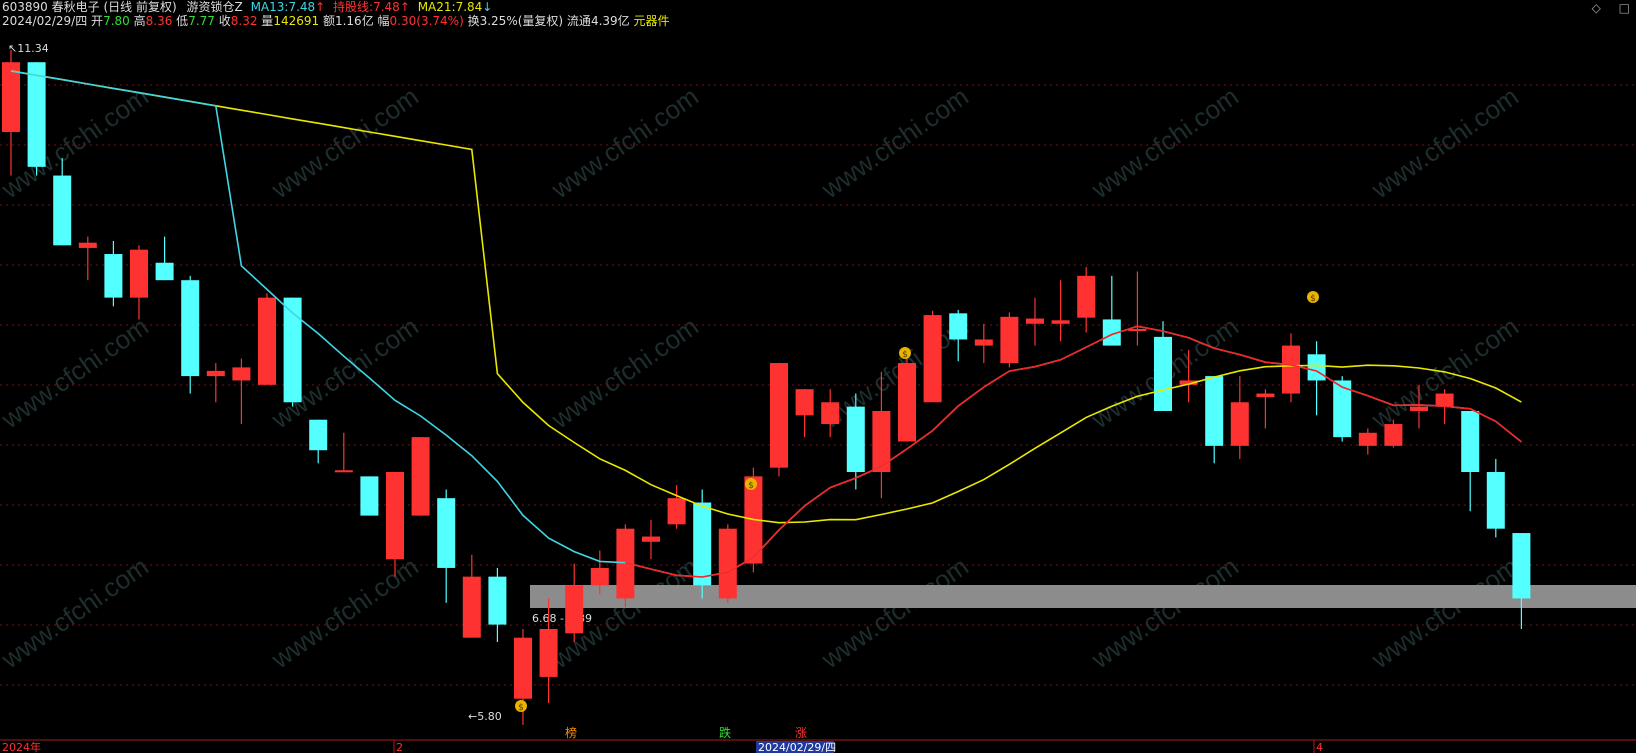  Describe the element at coordinates (296, 21) in the screenshot. I see `volume-value: 142691` at that location.